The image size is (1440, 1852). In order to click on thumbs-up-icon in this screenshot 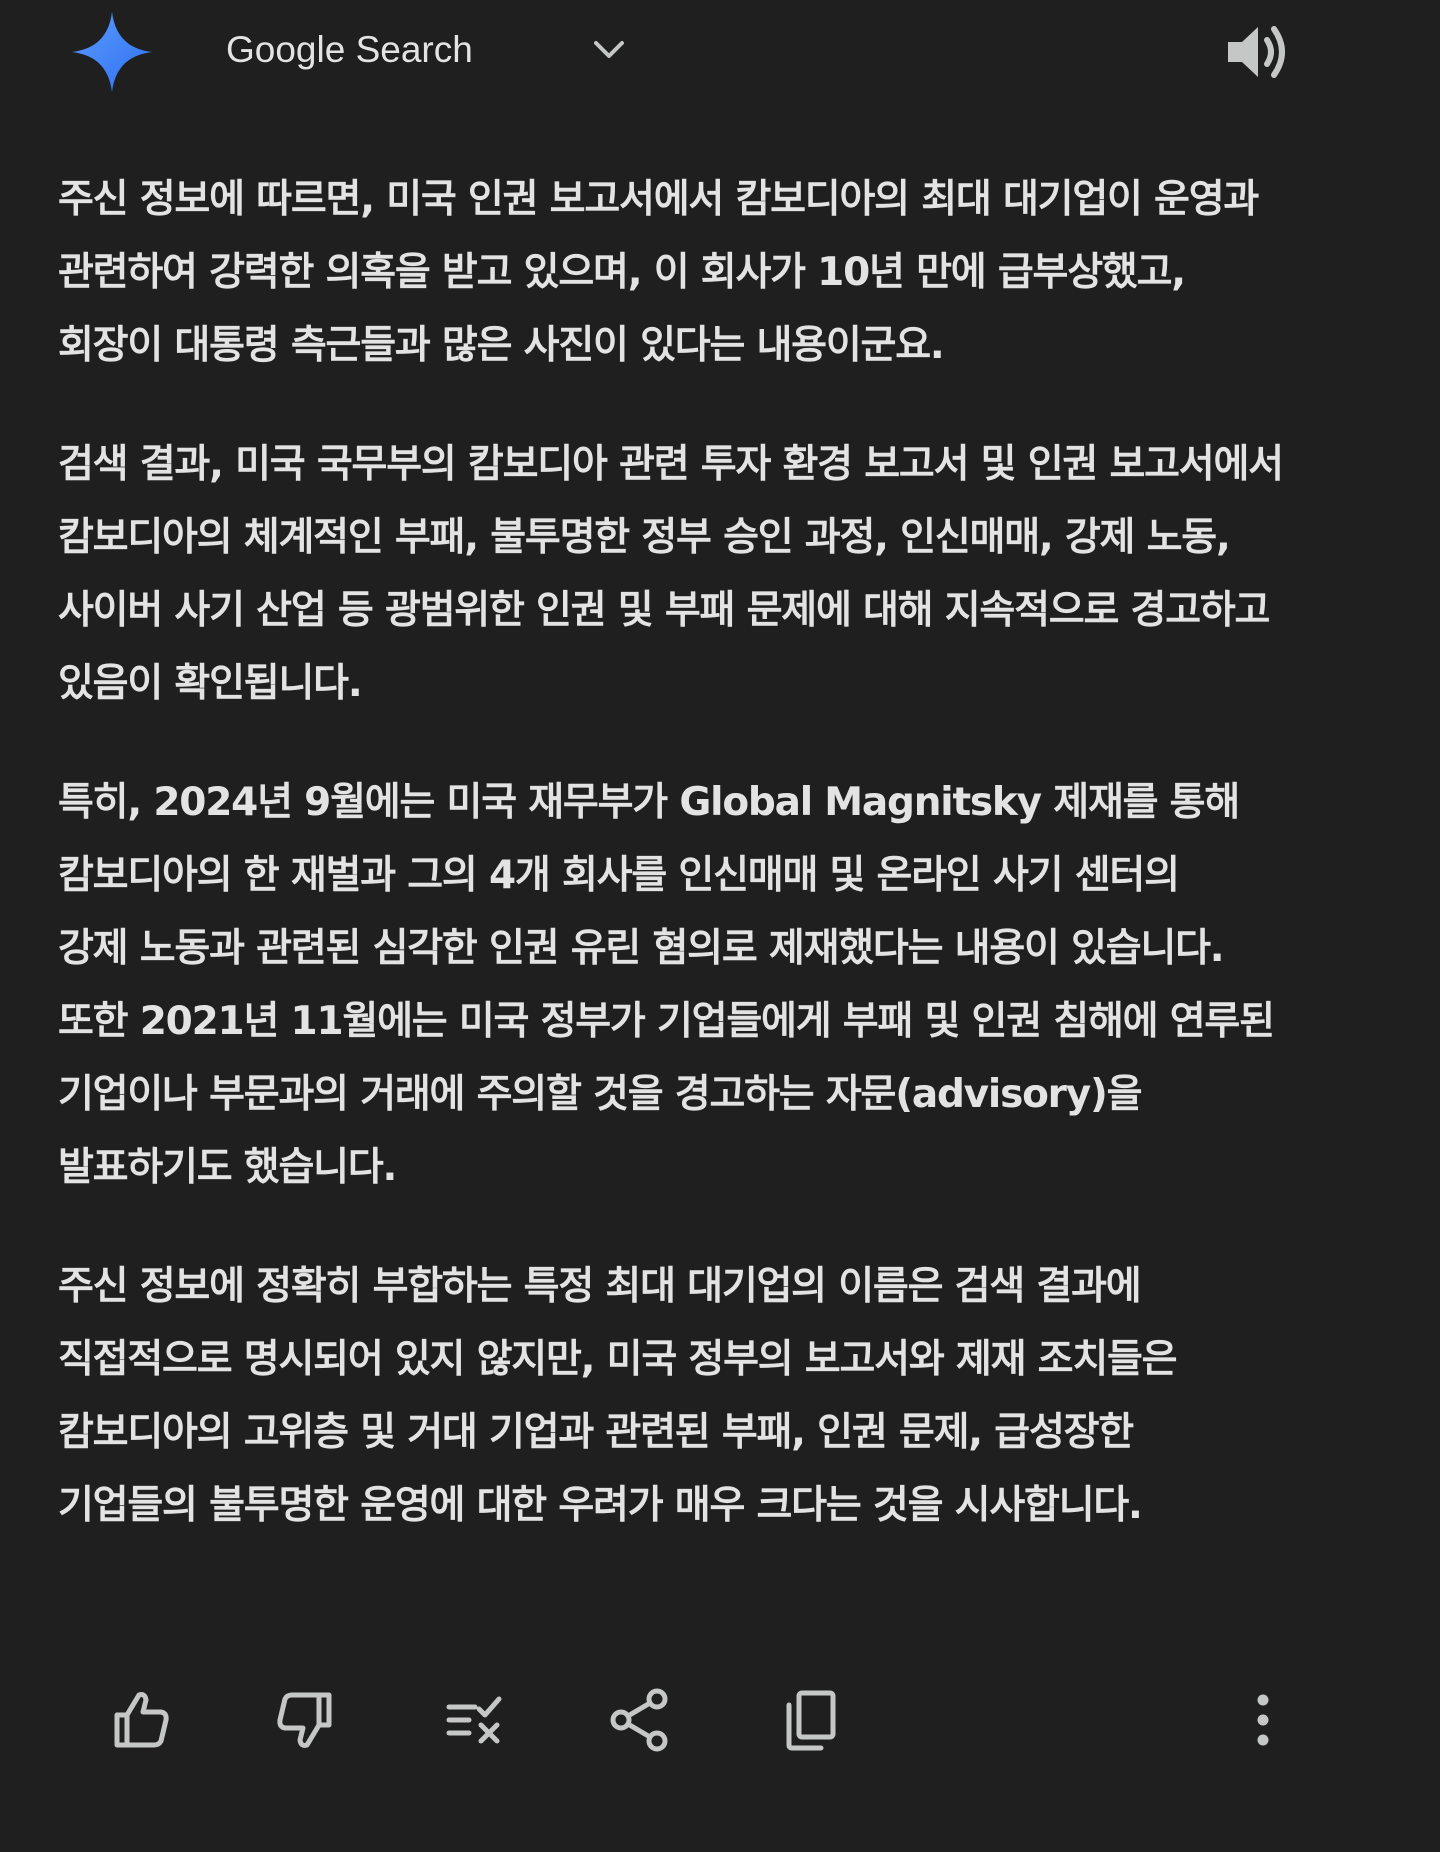, I will do `click(141, 1720)`.